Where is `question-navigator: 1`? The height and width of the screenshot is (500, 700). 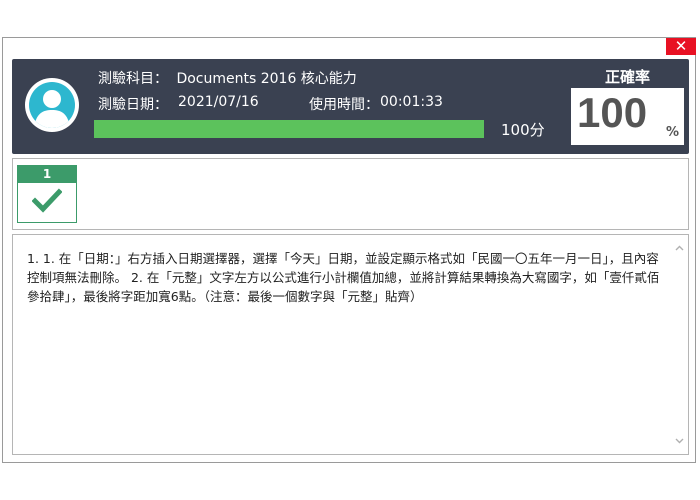 question-navigator: 1 is located at coordinates (350, 194).